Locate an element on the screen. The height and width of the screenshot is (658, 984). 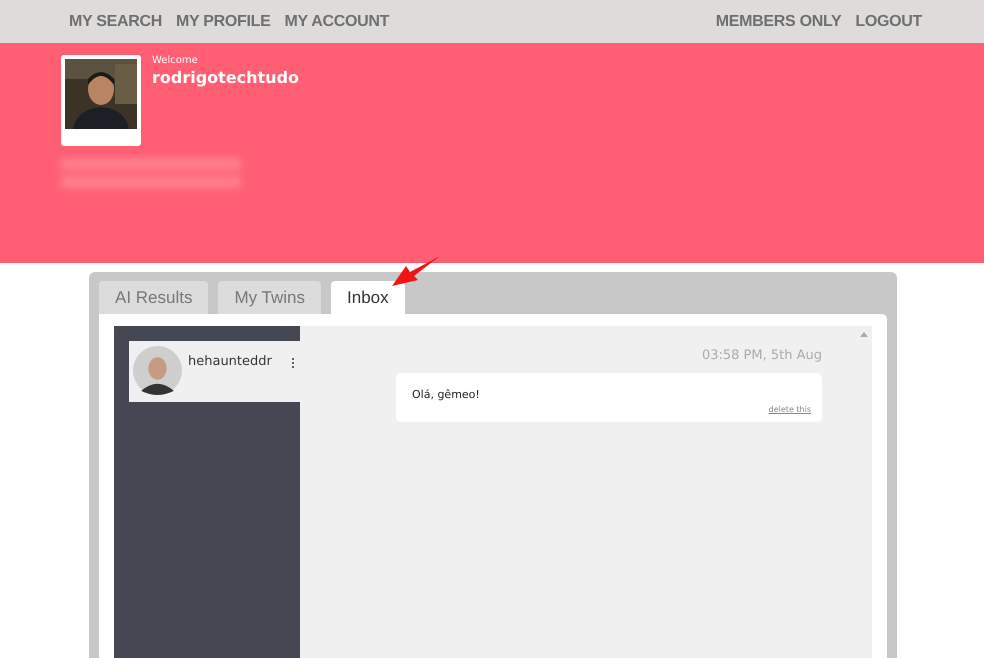
delete-link: delete this is located at coordinates (789, 409).